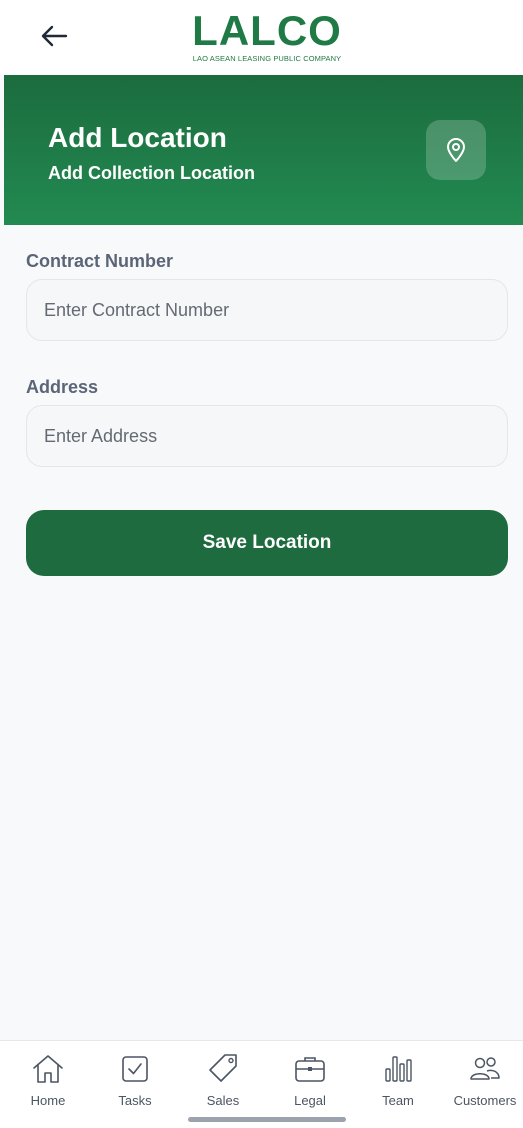  Describe the element at coordinates (267, 436) in the screenshot. I see `address-input` at that location.